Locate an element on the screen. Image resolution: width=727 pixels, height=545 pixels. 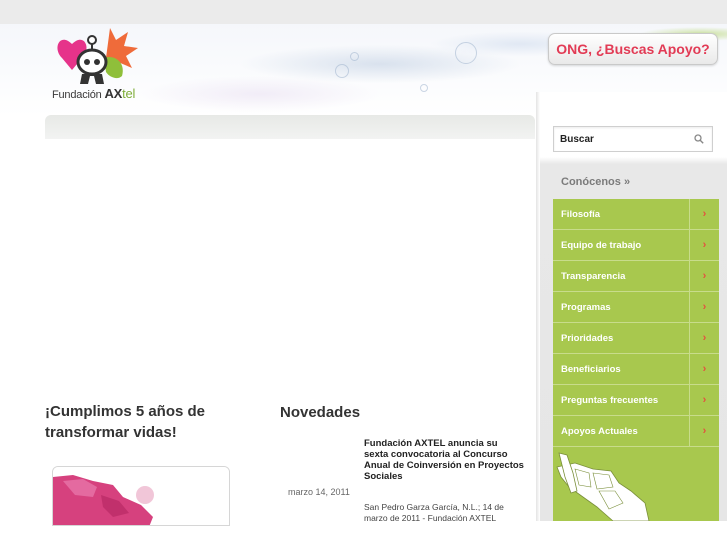
sidebar-item-apoyos-actuales: Apoyos Actuales › is located at coordinates (636, 431).